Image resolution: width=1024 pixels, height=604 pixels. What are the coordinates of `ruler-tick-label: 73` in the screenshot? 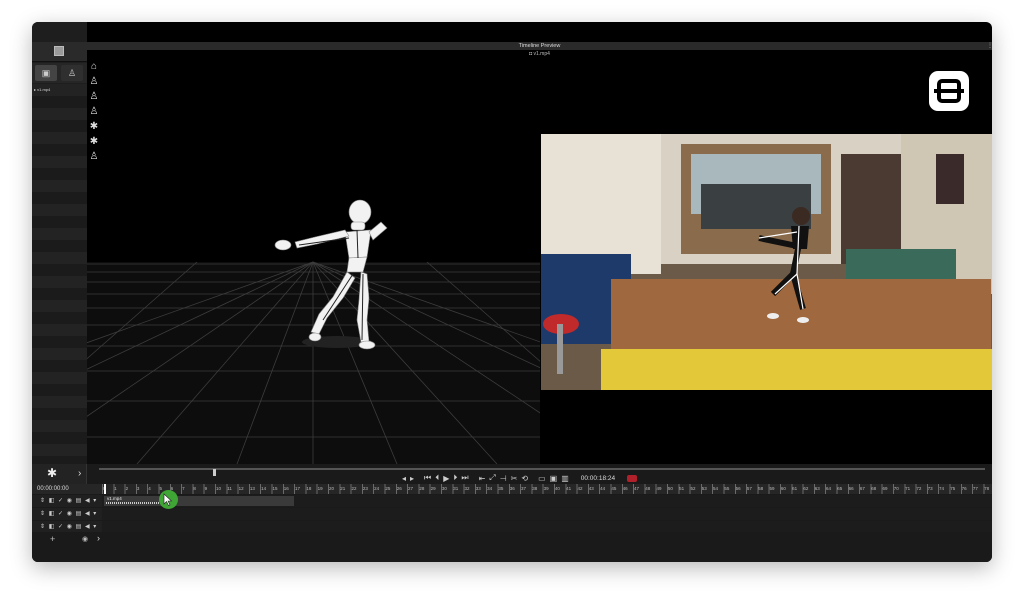 It's located at (930, 488).